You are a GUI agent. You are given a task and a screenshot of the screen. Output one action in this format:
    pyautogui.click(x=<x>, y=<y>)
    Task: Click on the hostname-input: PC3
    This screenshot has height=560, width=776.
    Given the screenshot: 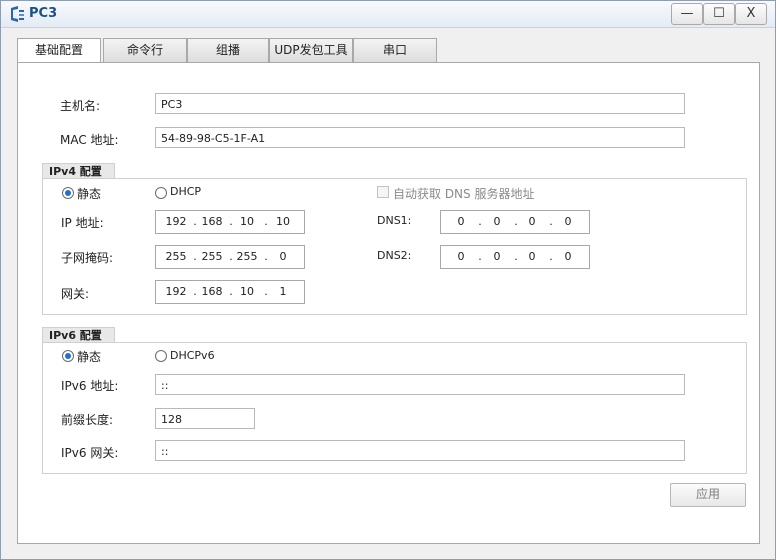 What is the action you would take?
    pyautogui.click(x=420, y=103)
    